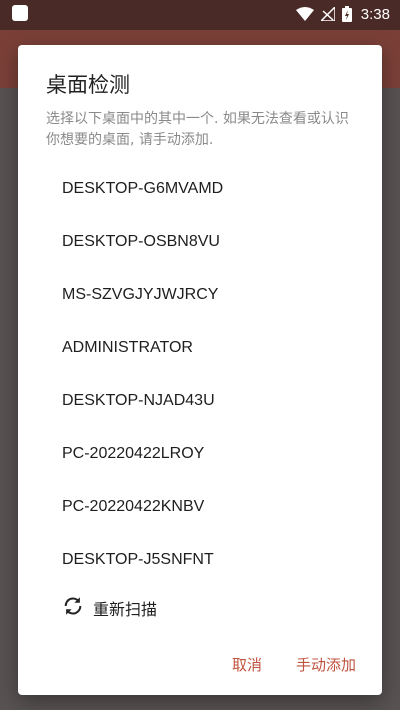 The height and width of the screenshot is (710, 400). What do you see at coordinates (200, 241) in the screenshot?
I see `desktop-list-item: DESKTOP-OSBN8VU` at bounding box center [200, 241].